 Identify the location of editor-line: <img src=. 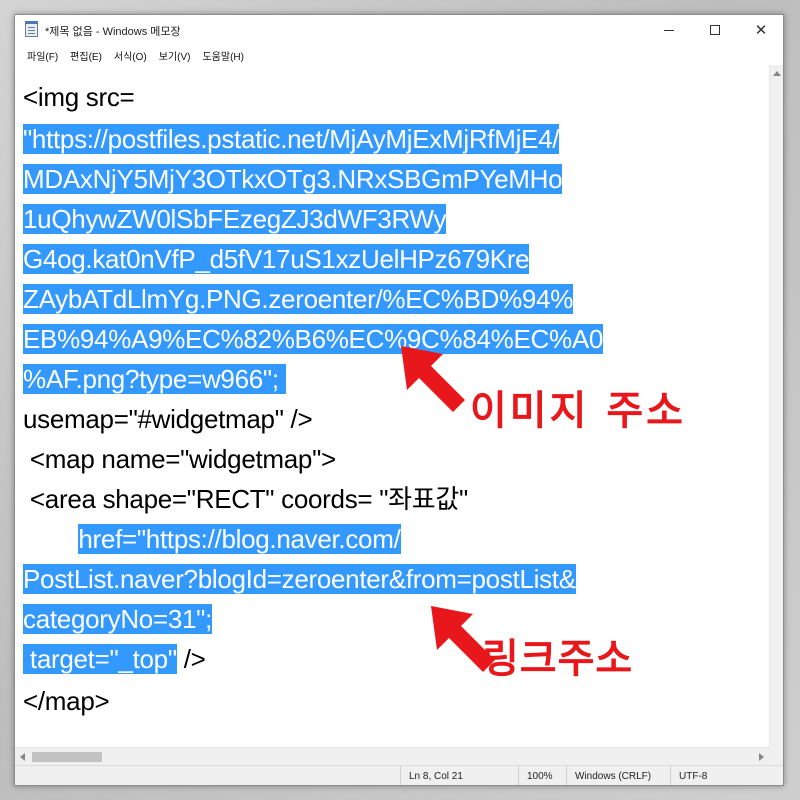
(79, 97).